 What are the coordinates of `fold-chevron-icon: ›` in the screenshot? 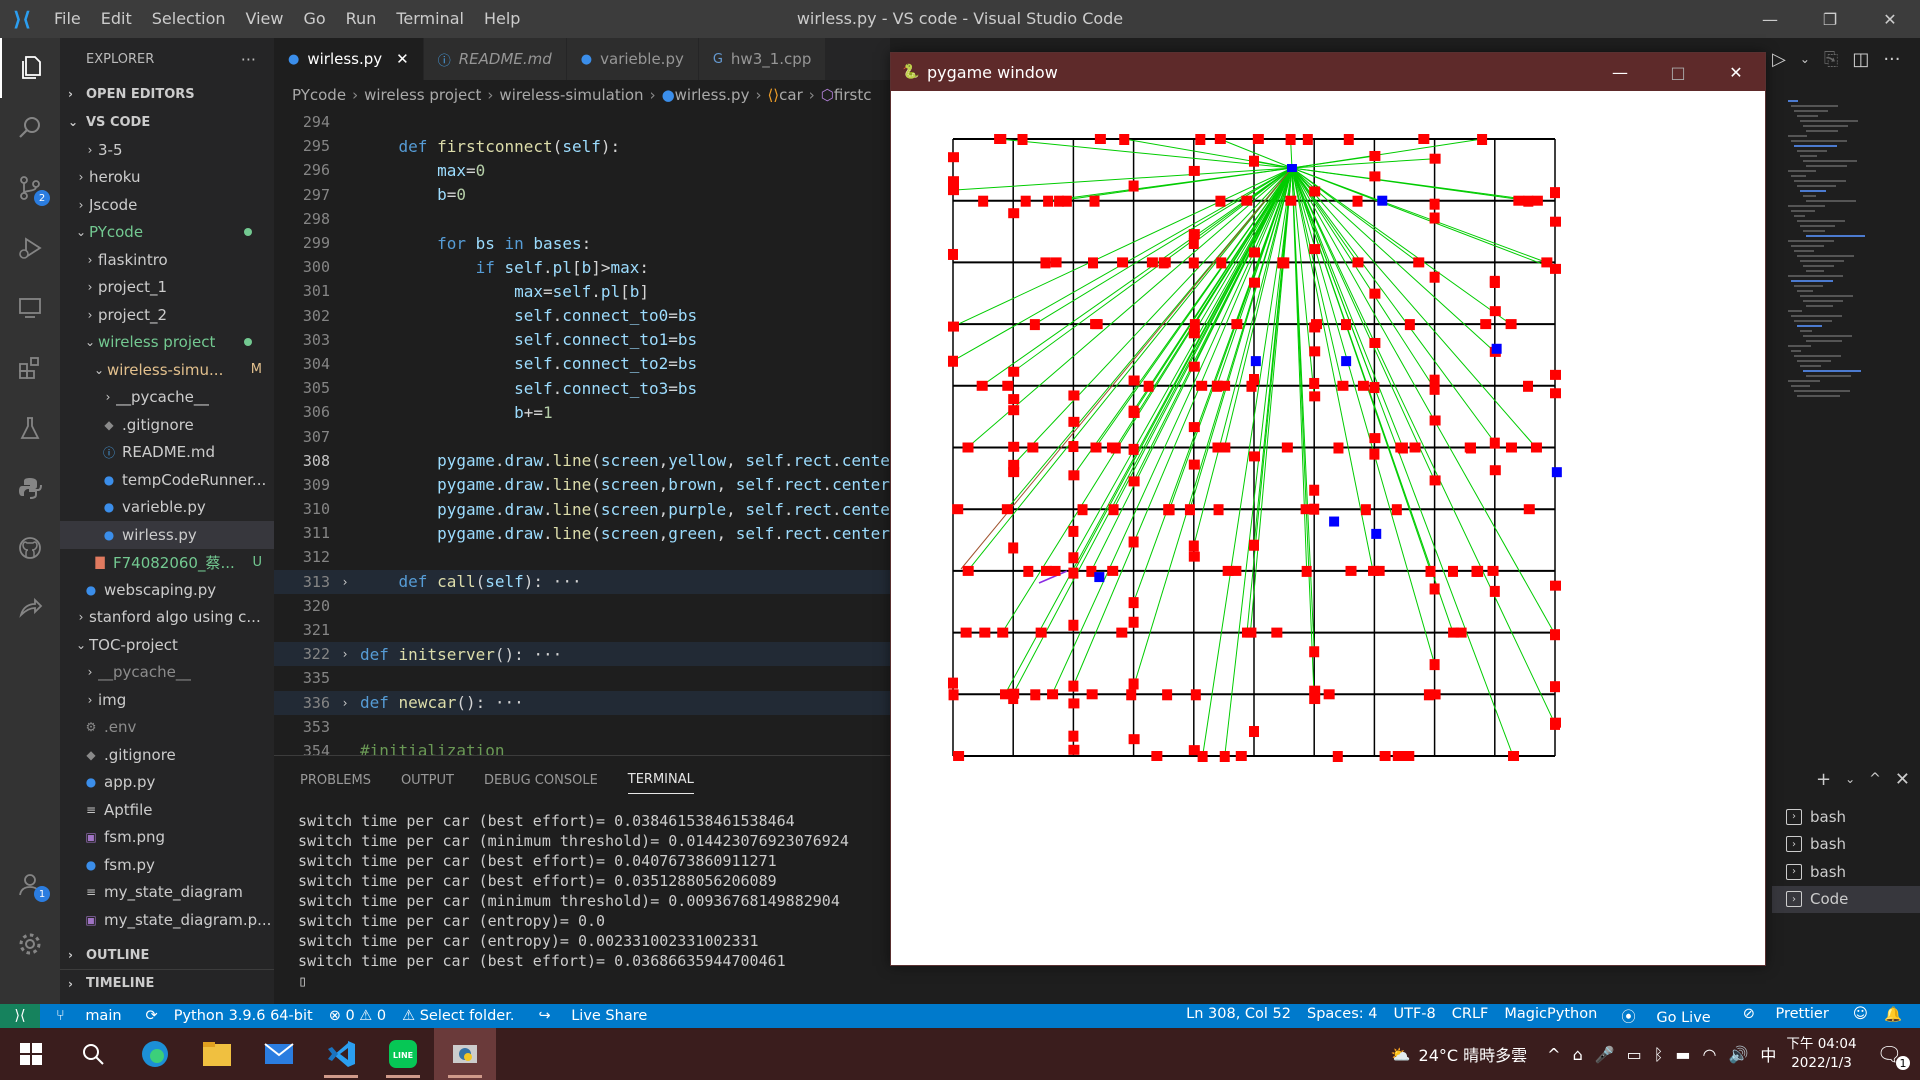 It's located at (345, 703).